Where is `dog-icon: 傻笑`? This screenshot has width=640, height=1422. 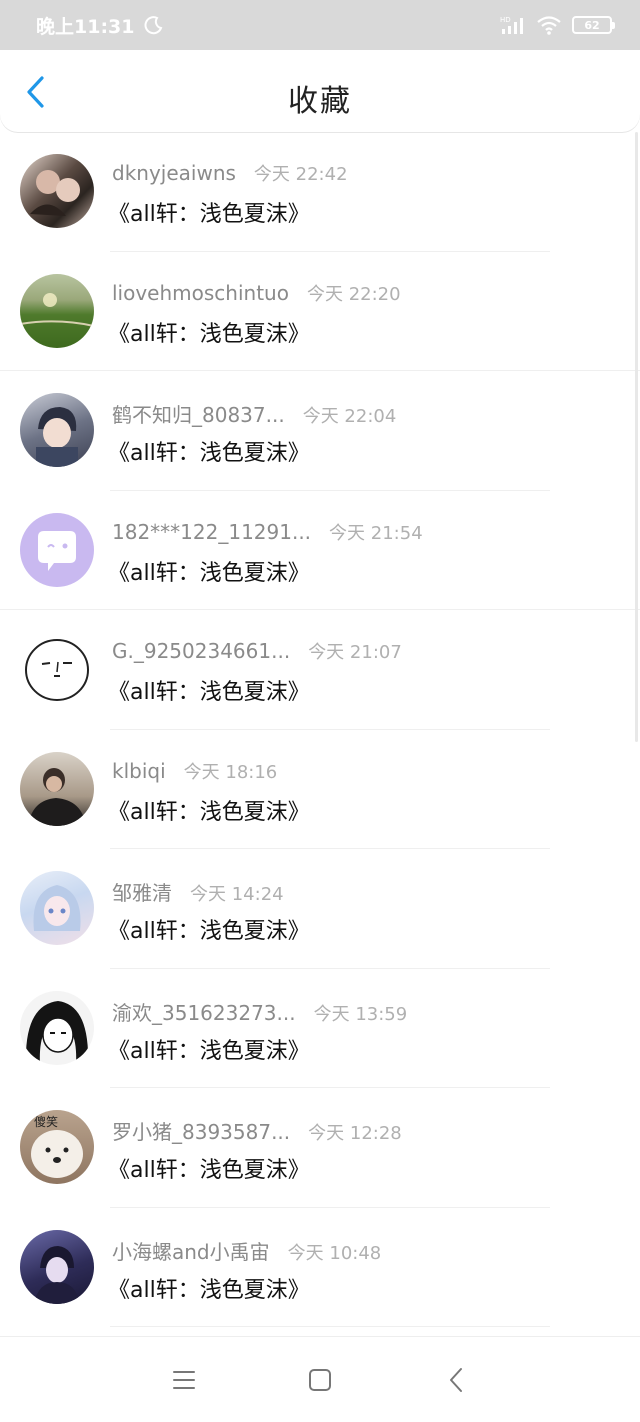
dog-icon: 傻笑 is located at coordinates (57, 1146).